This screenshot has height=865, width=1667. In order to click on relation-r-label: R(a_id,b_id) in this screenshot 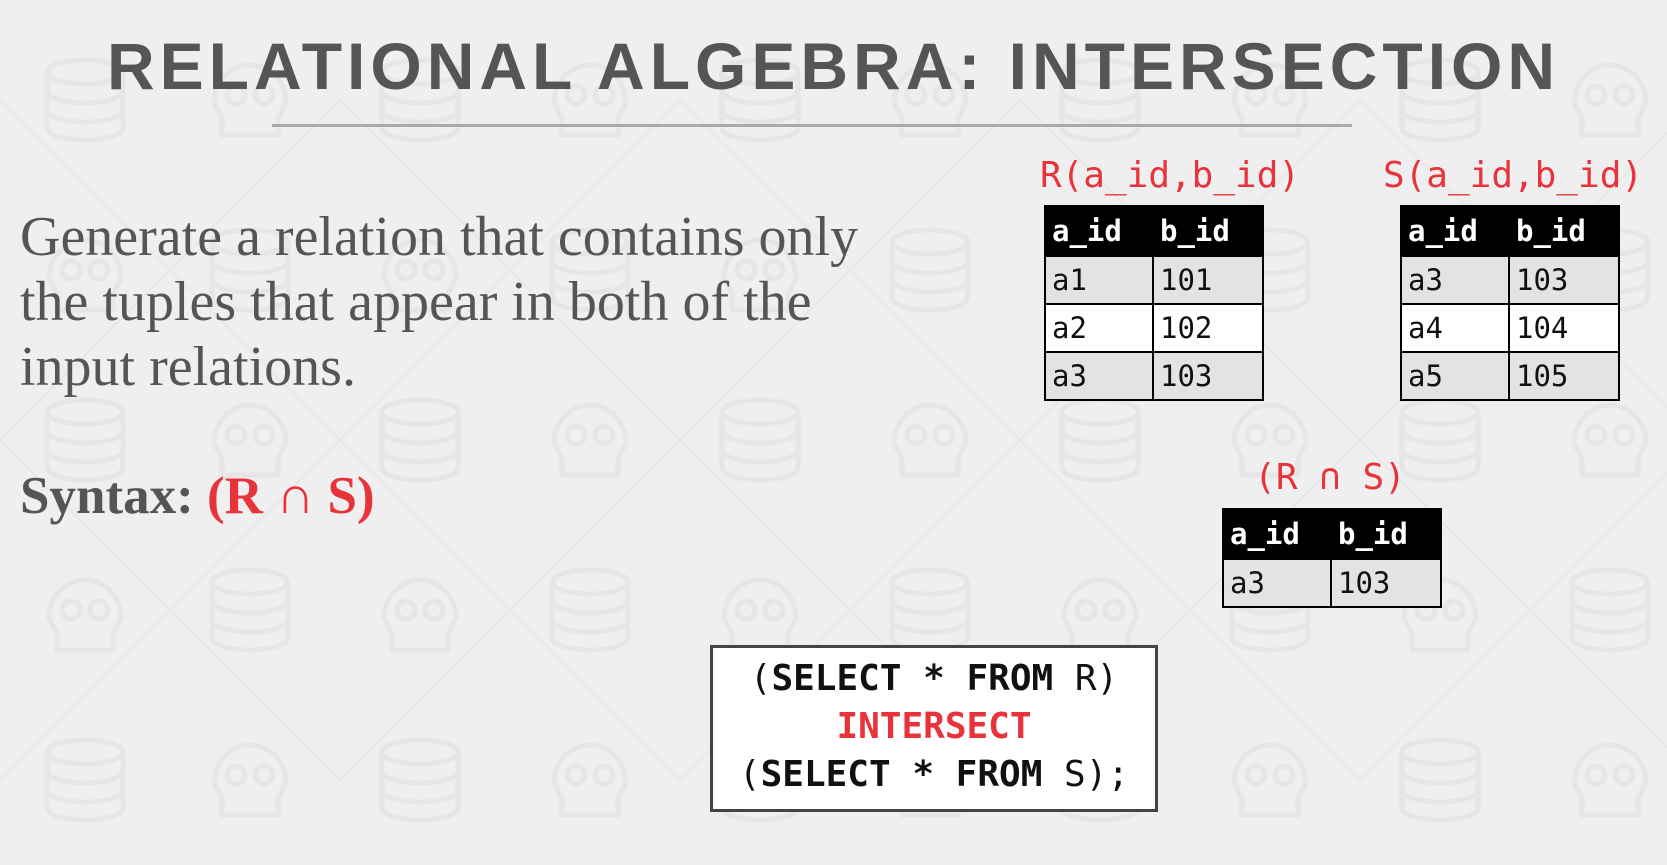, I will do `click(1170, 175)`.